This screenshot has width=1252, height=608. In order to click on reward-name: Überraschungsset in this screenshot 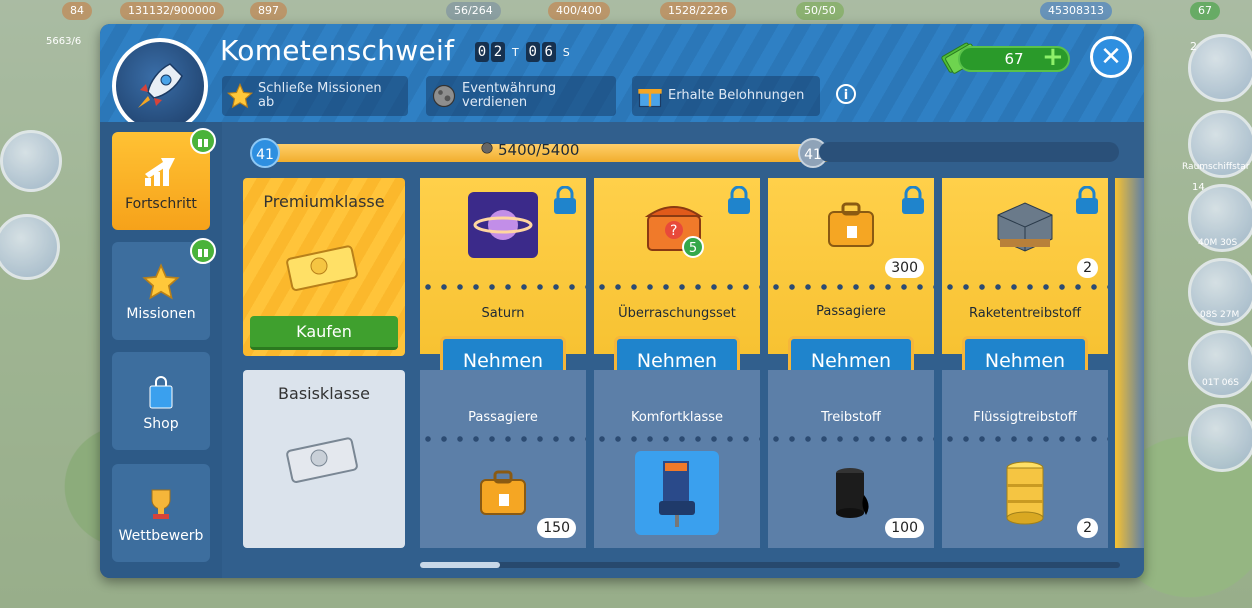, I will do `click(677, 313)`.